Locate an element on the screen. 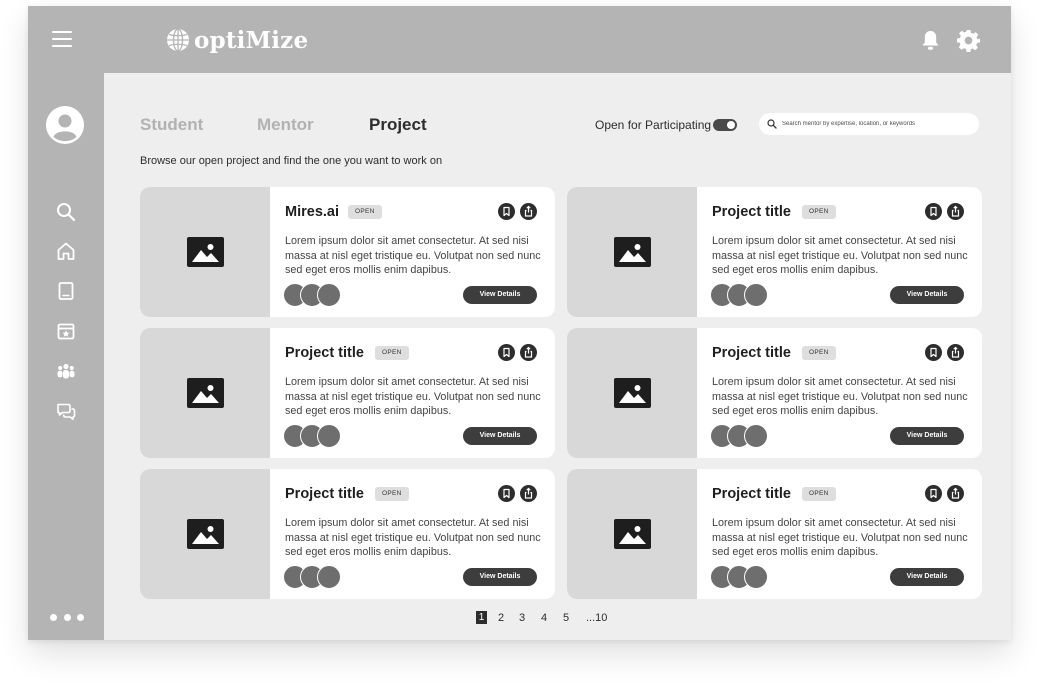 The width and height of the screenshot is (1040, 691). bell-icon is located at coordinates (930, 40).